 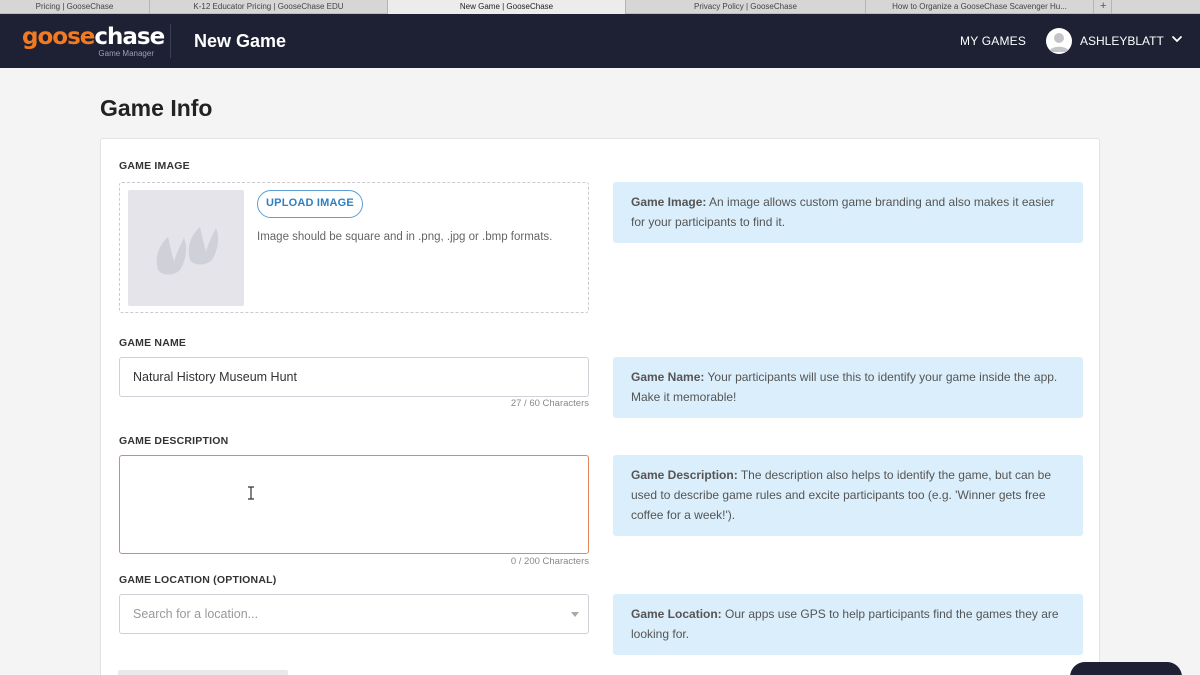 What do you see at coordinates (507, 7) in the screenshot?
I see `browser-tab: New Game | GooseChase` at bounding box center [507, 7].